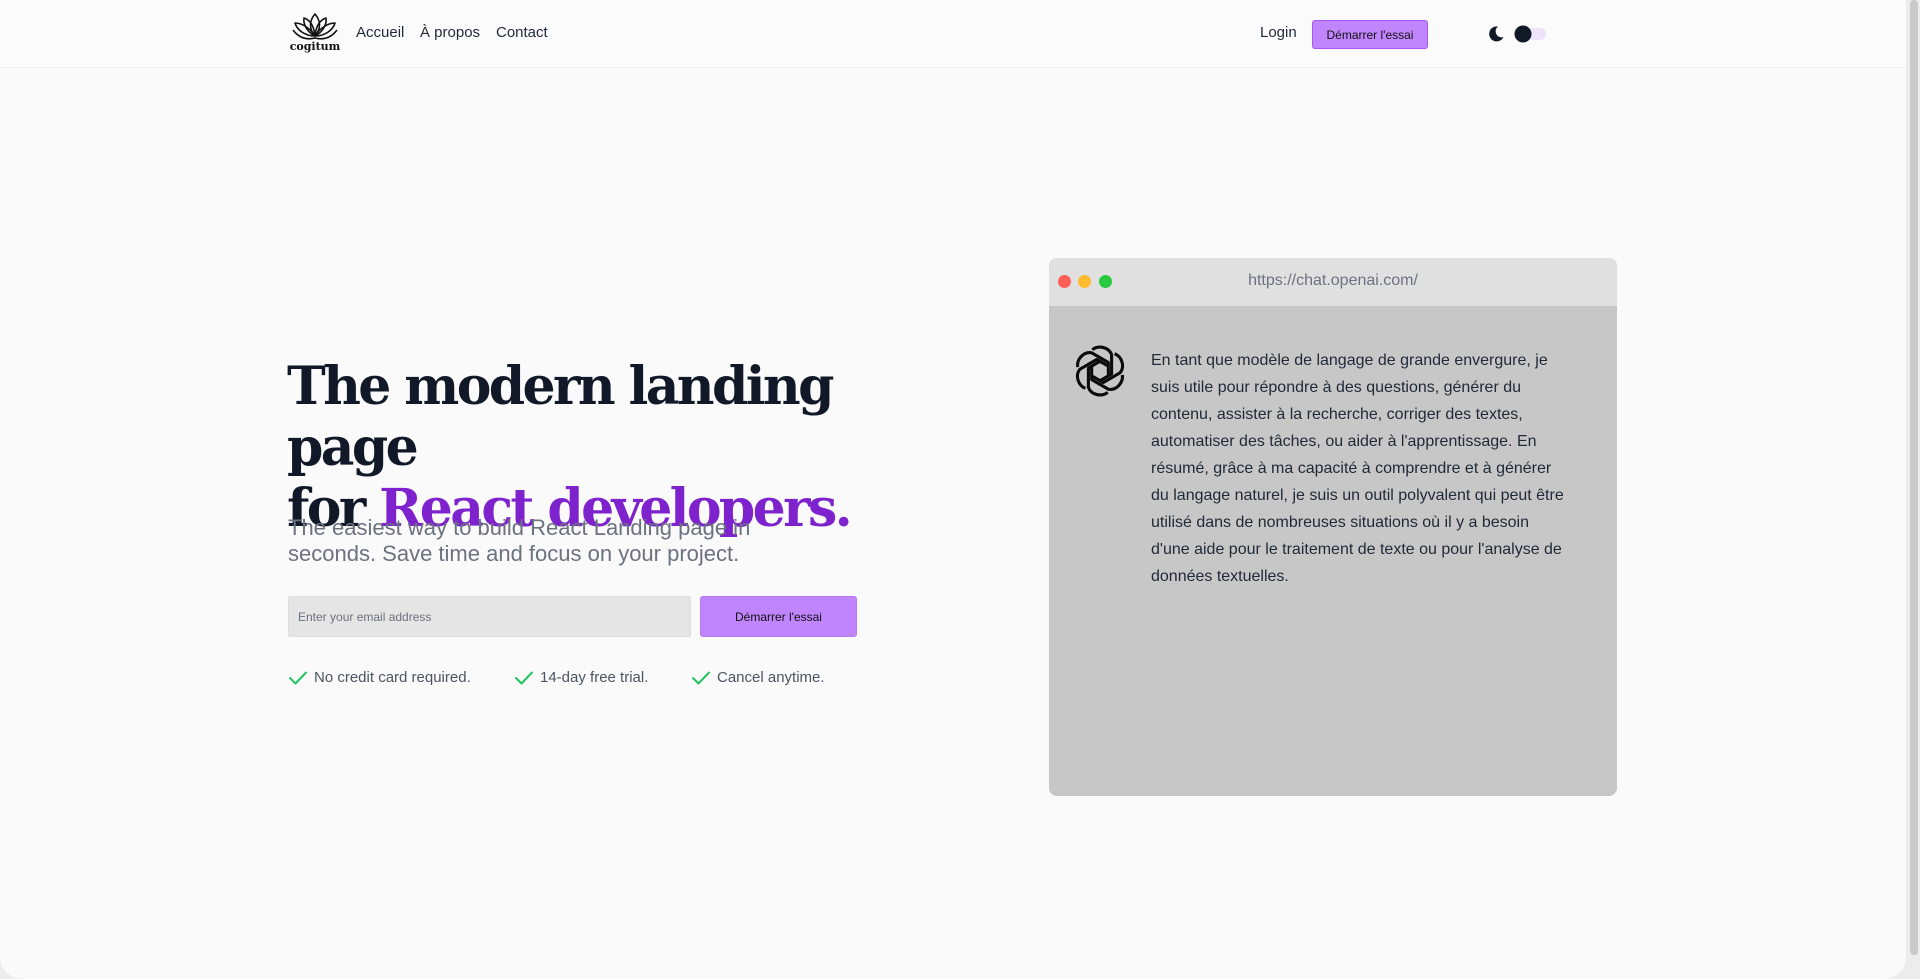  Describe the element at coordinates (522, 32) in the screenshot. I see `nav-contact: Contact` at that location.